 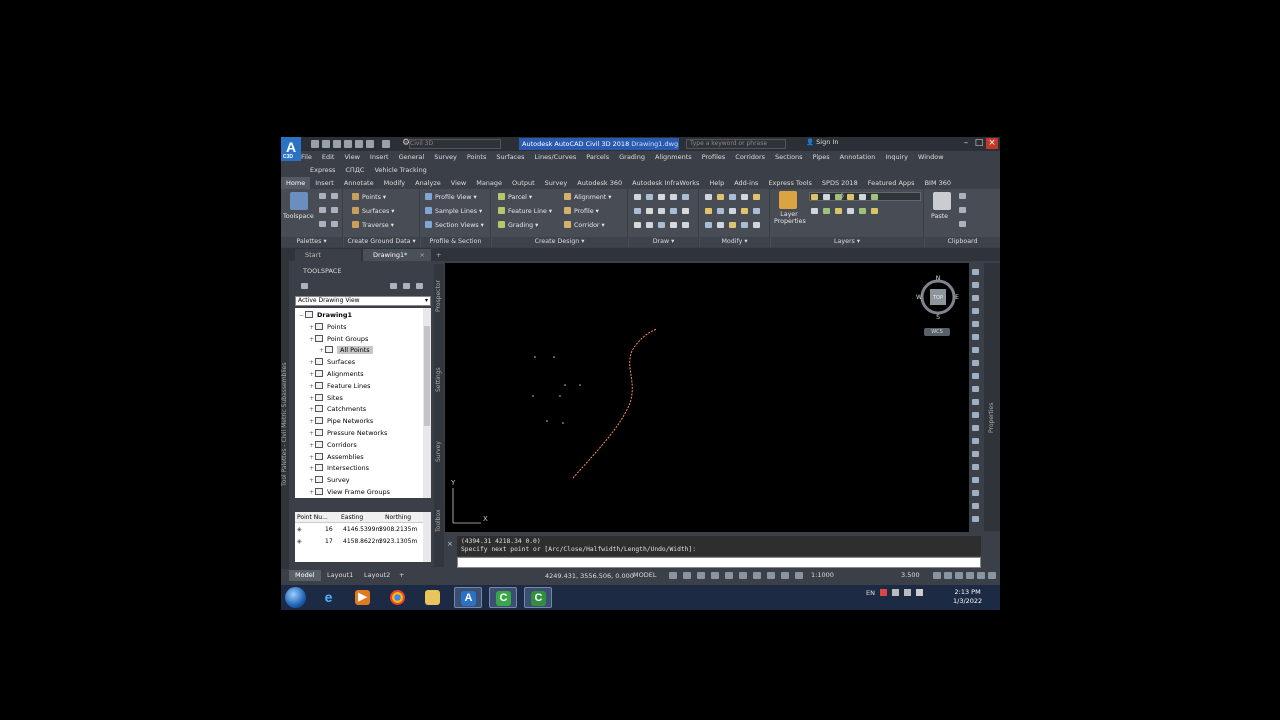 I want to click on nav-tool-5-icon, so click(x=975, y=337).